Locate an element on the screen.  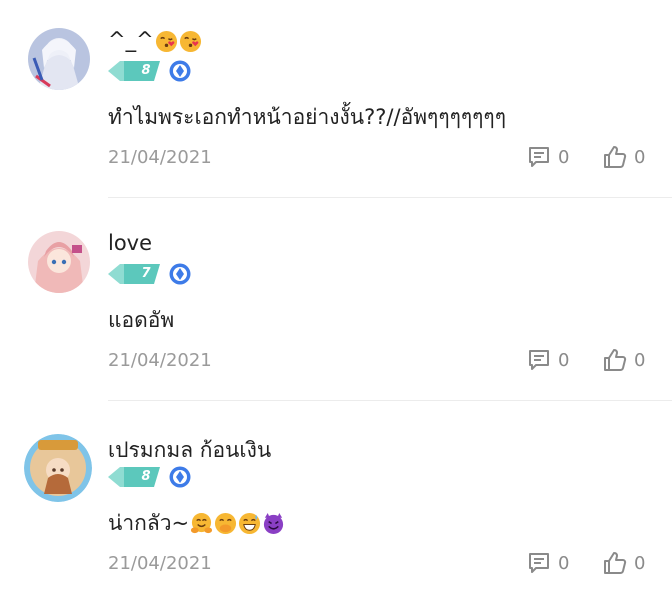
badge-row: 7 is located at coordinates (149, 274).